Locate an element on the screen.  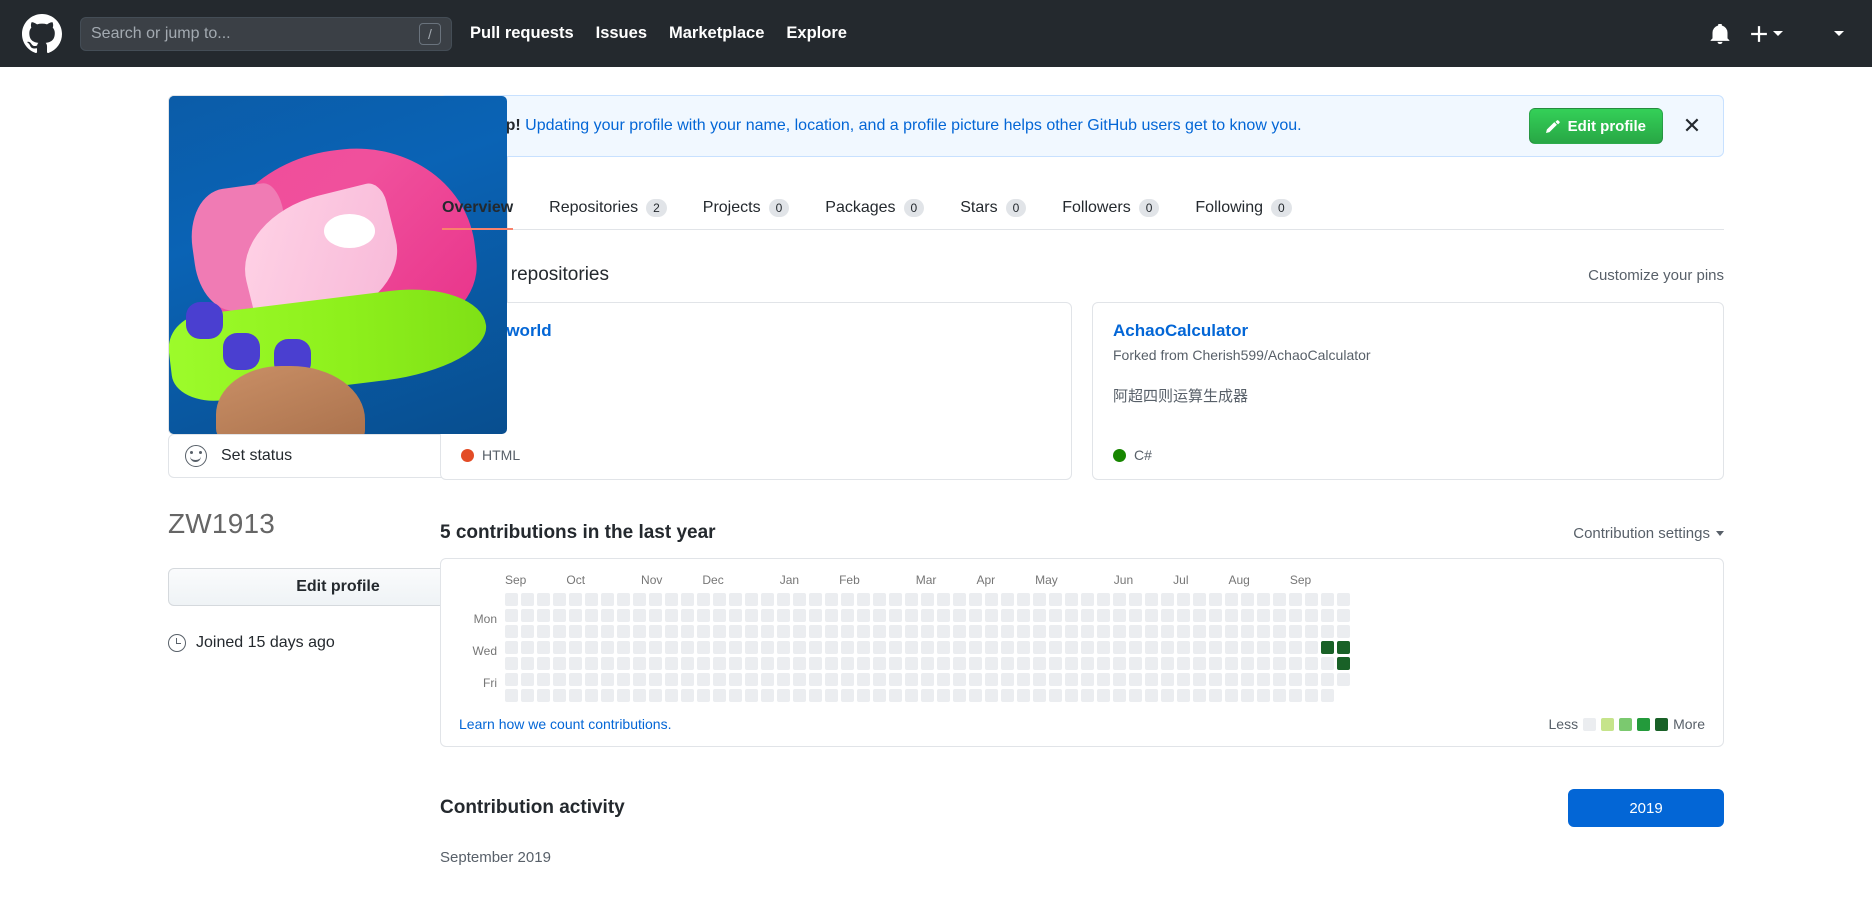
contribution-settings-button: Contribution settings is located at coordinates (1648, 533).